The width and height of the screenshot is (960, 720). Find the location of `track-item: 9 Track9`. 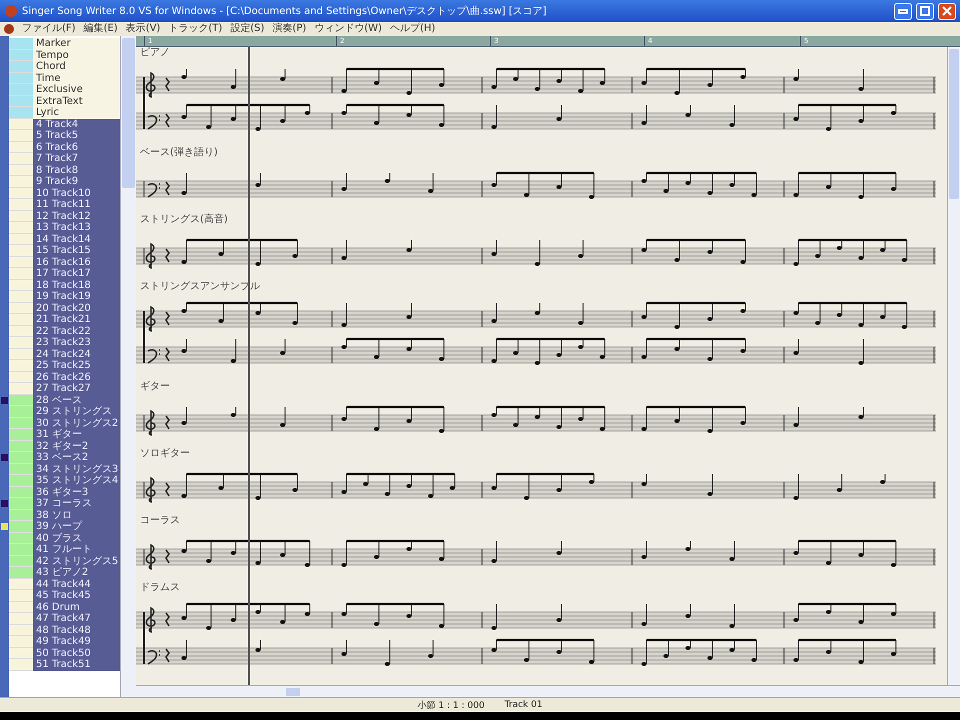

track-item: 9 Track9 is located at coordinates (76, 182).